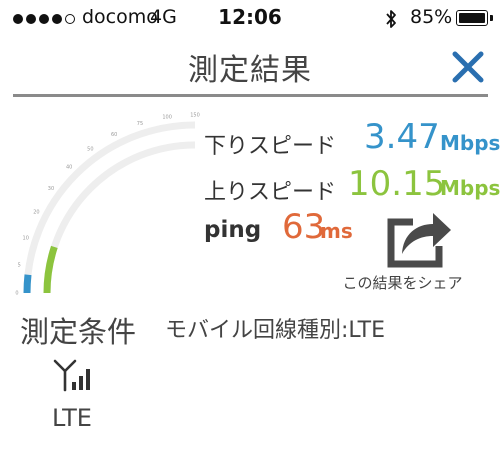 The image size is (500, 460). What do you see at coordinates (26, 238) in the screenshot?
I see `gauge-tick-label: 10` at bounding box center [26, 238].